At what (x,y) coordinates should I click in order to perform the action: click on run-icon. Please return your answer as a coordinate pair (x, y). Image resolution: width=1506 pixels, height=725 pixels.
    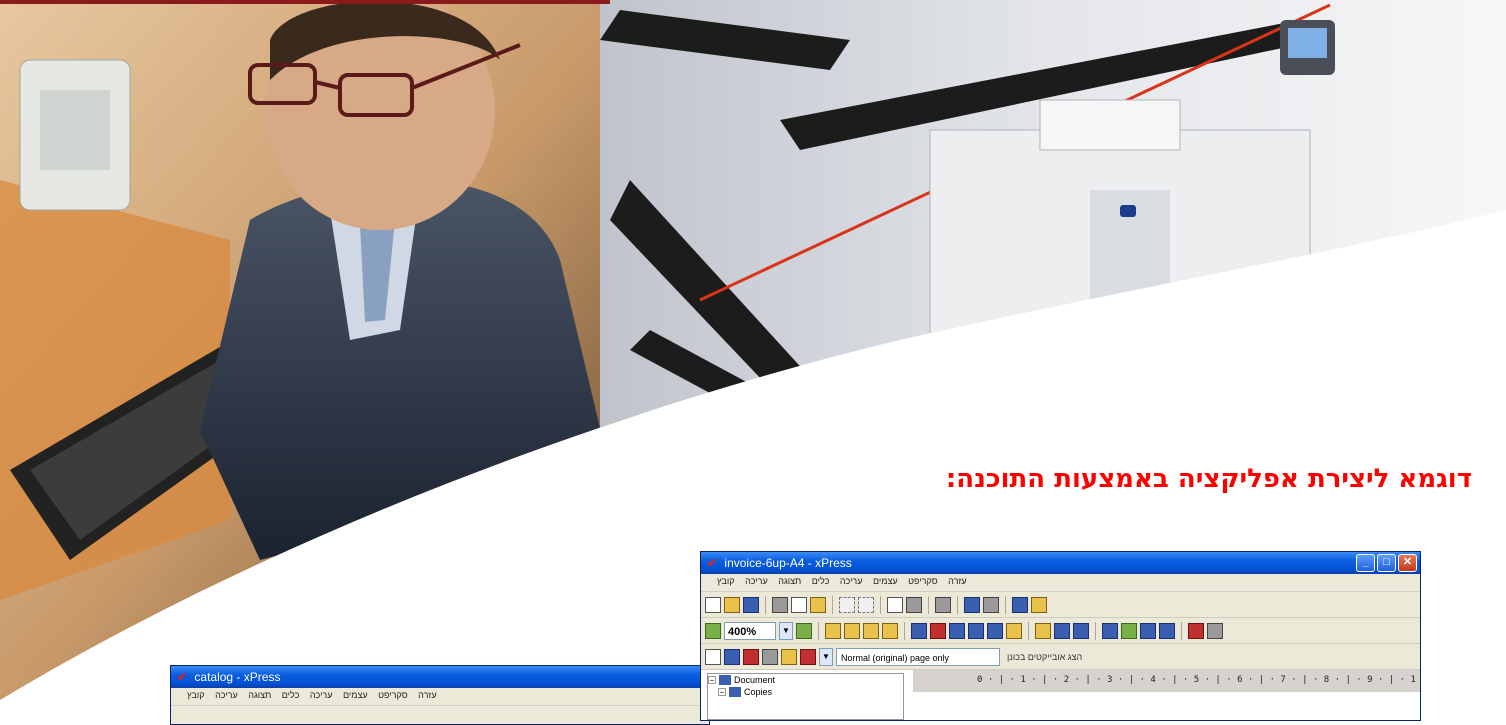
    Looking at the image, I should click on (972, 604).